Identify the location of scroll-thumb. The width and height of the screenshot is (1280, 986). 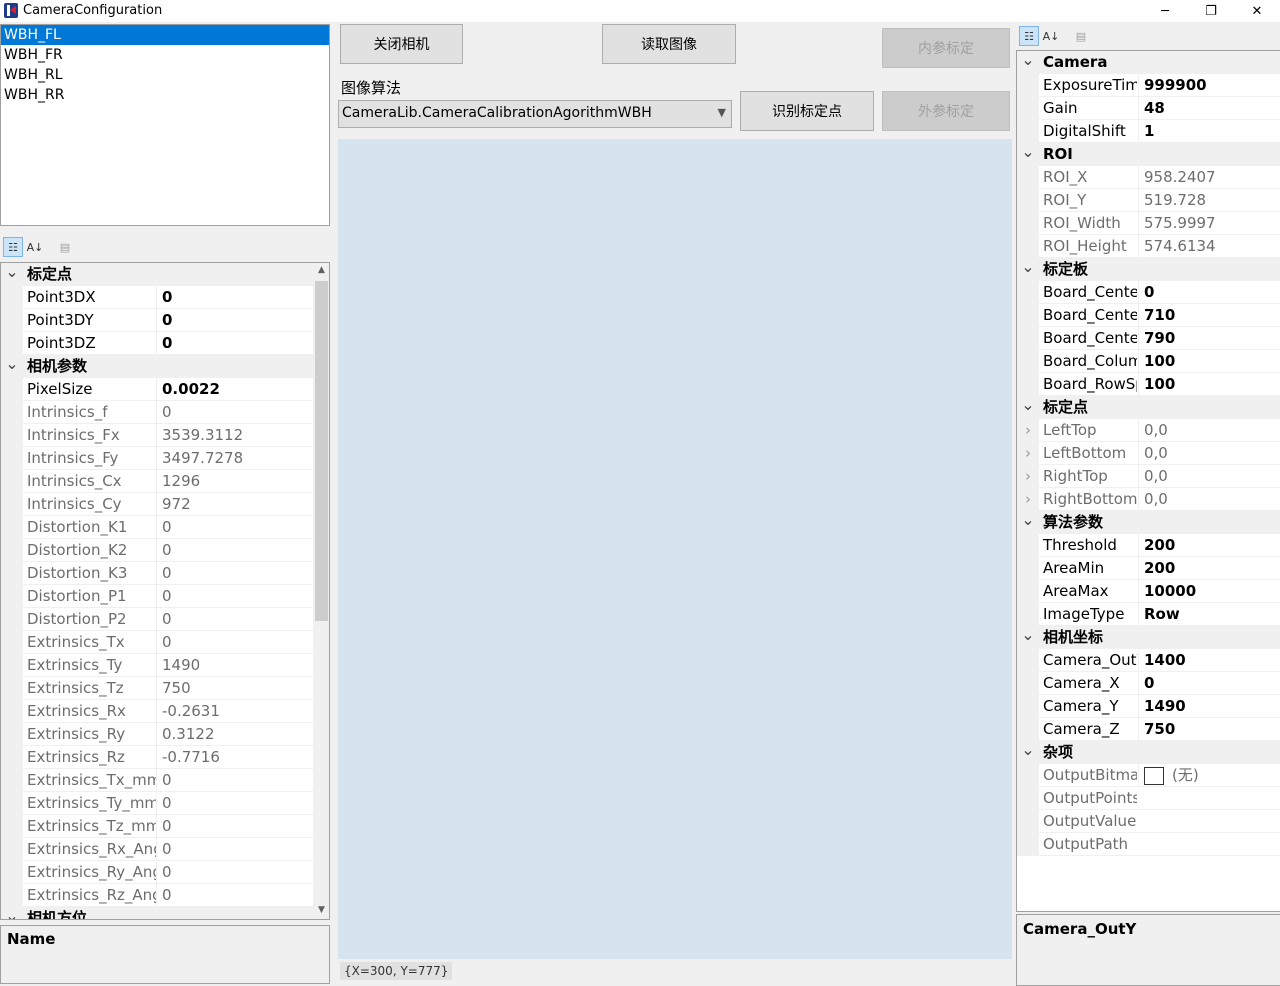
(321, 451).